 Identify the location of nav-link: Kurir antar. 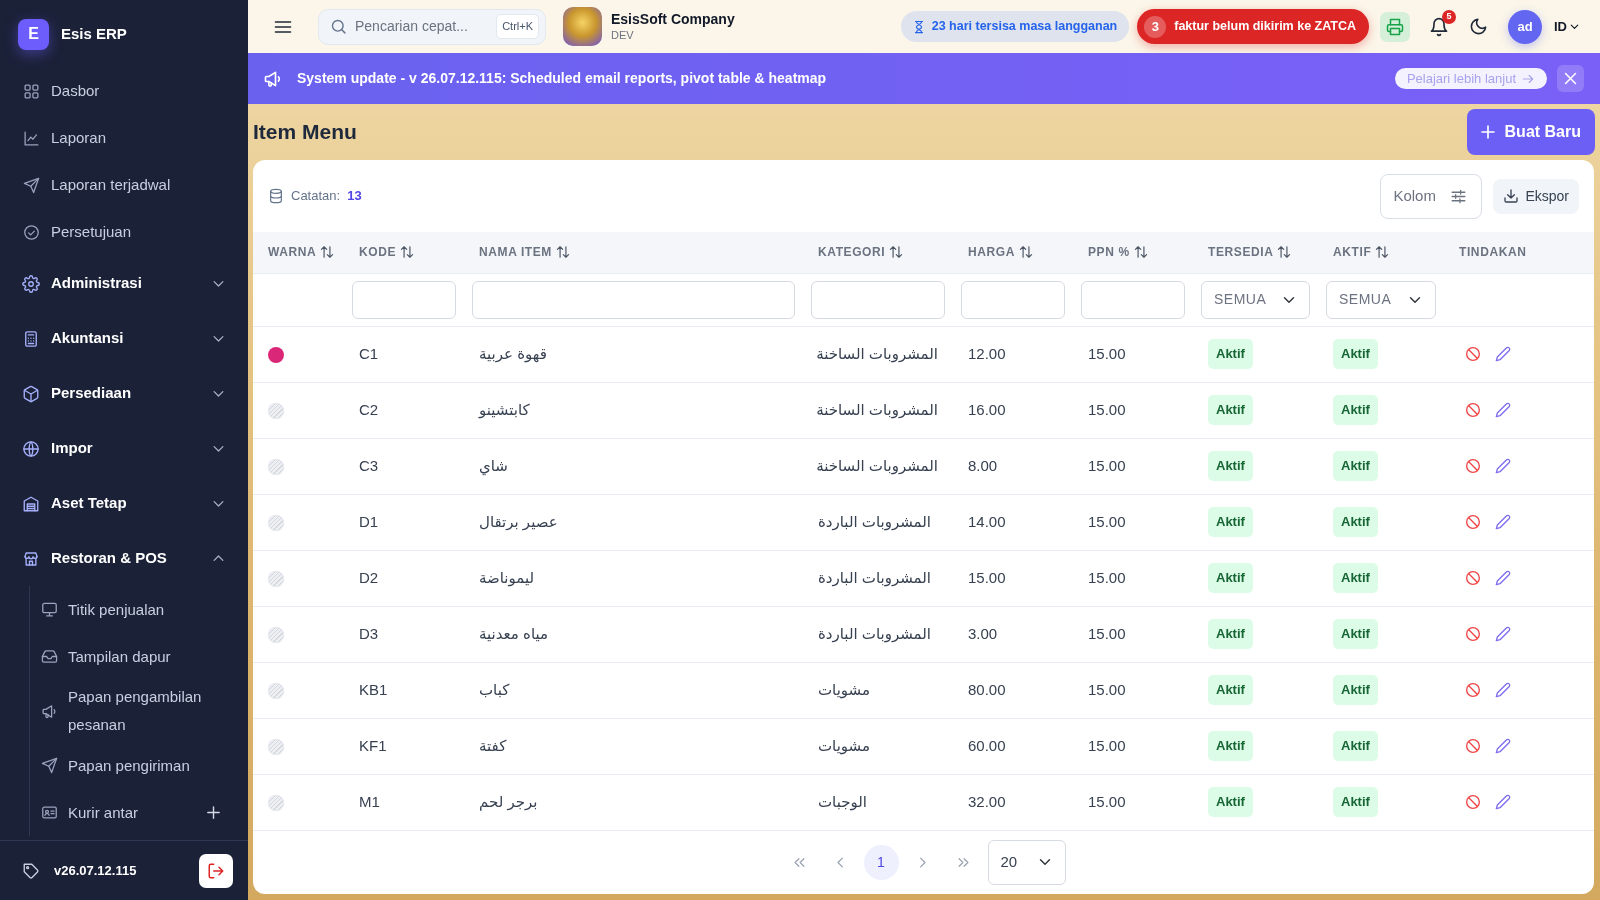
(117, 812).